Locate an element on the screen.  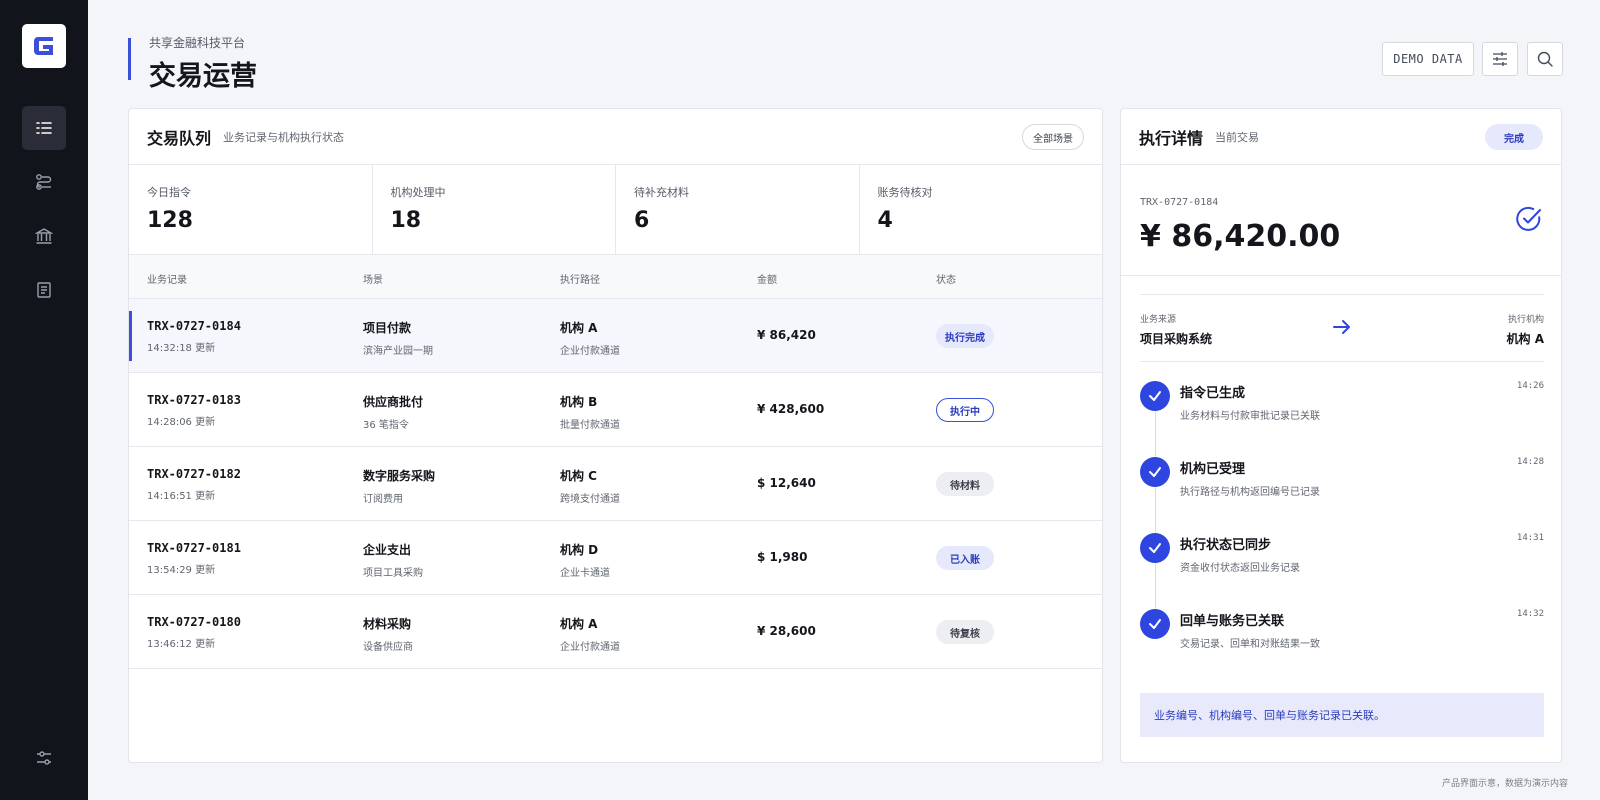
amount: ¥ 28,600 is located at coordinates (786, 631).